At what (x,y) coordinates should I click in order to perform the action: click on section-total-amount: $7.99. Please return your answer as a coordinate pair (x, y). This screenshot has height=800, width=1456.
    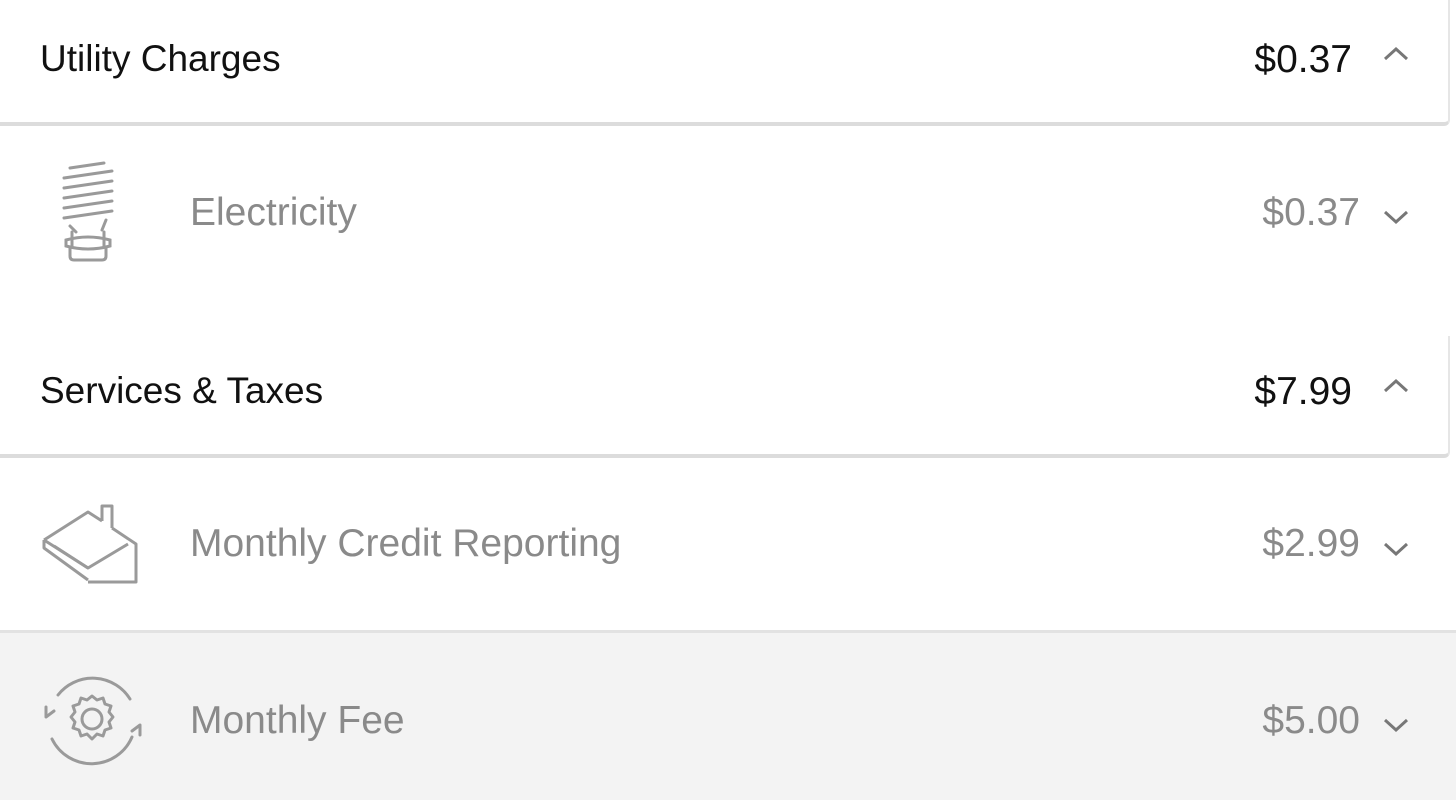
    Looking at the image, I should click on (1303, 391).